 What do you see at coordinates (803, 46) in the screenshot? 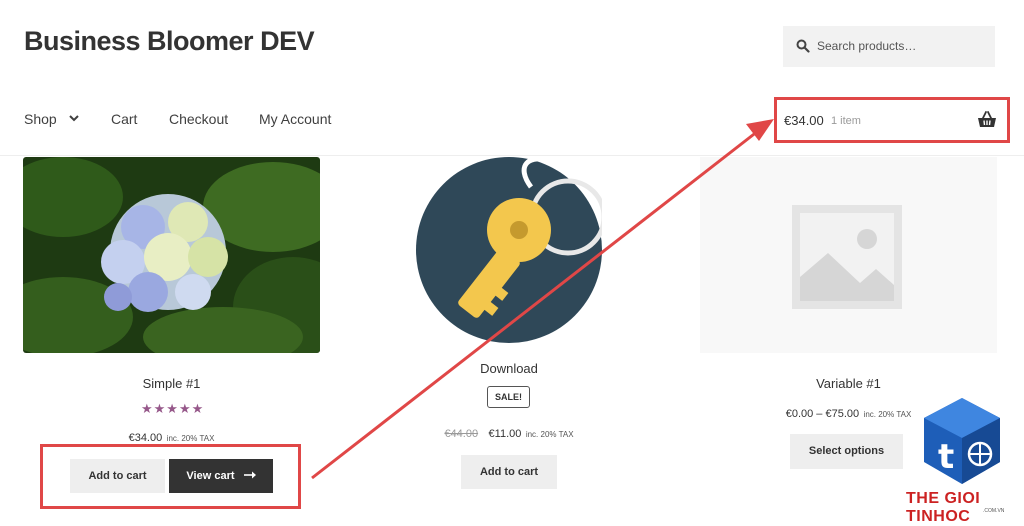
I see `search-icon` at bounding box center [803, 46].